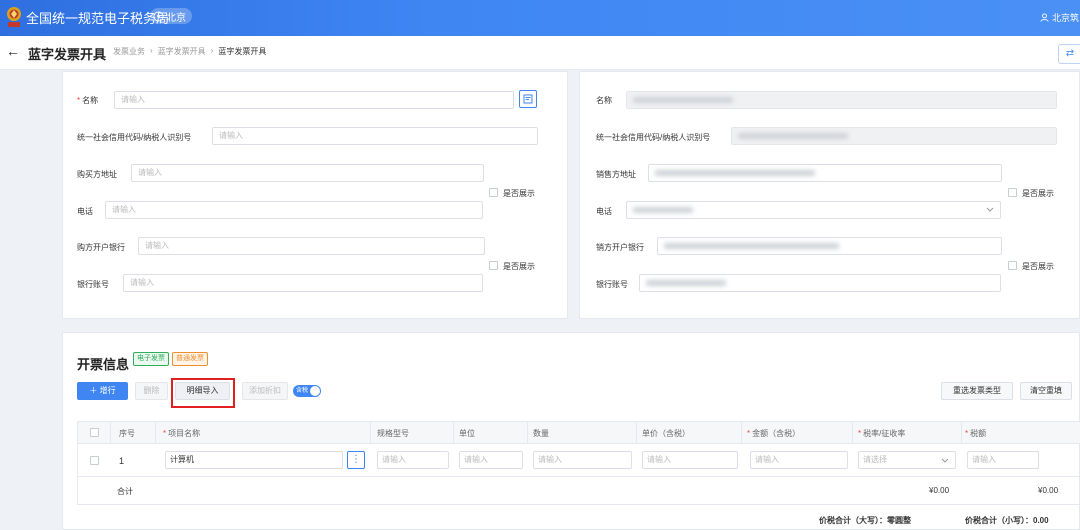 The height and width of the screenshot is (530, 1080). What do you see at coordinates (1007, 520) in the screenshot?
I see `total-lower: 价税合计（小写）：0.00` at bounding box center [1007, 520].